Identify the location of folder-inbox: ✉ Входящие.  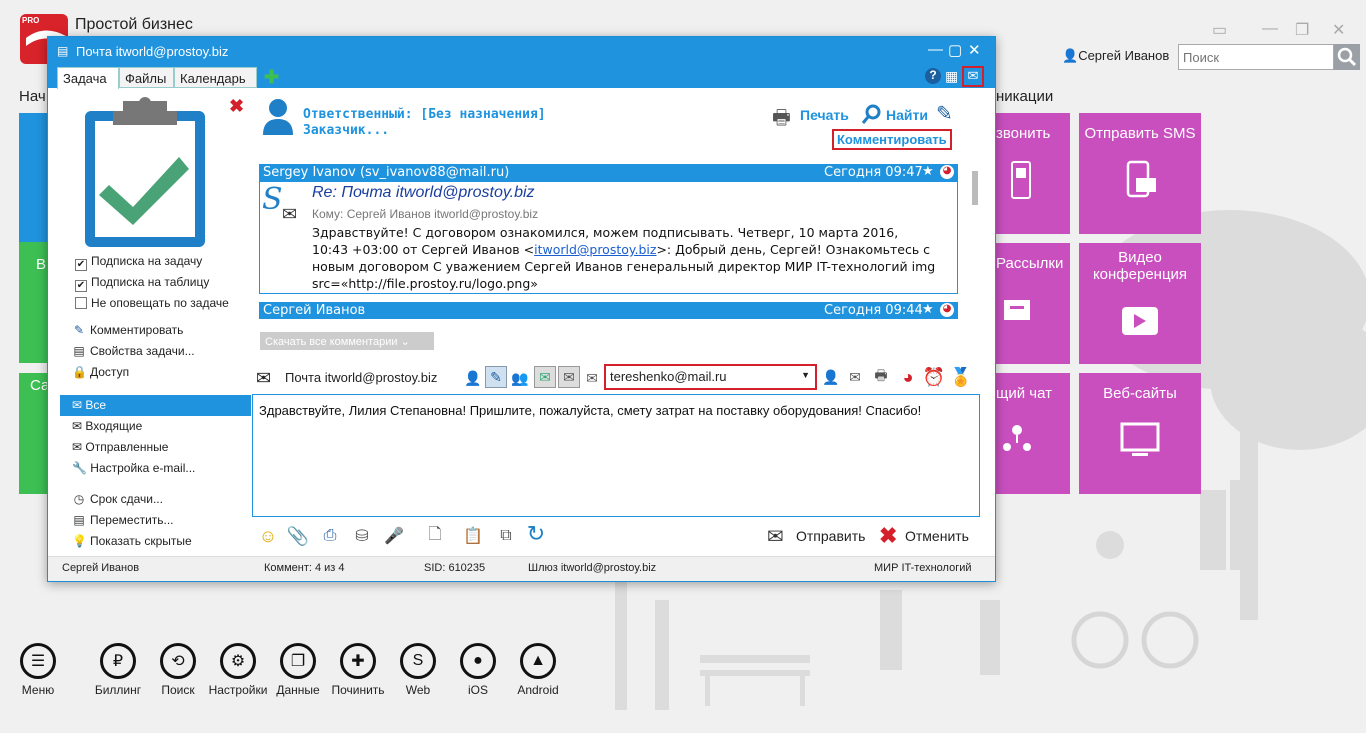
(155, 426).